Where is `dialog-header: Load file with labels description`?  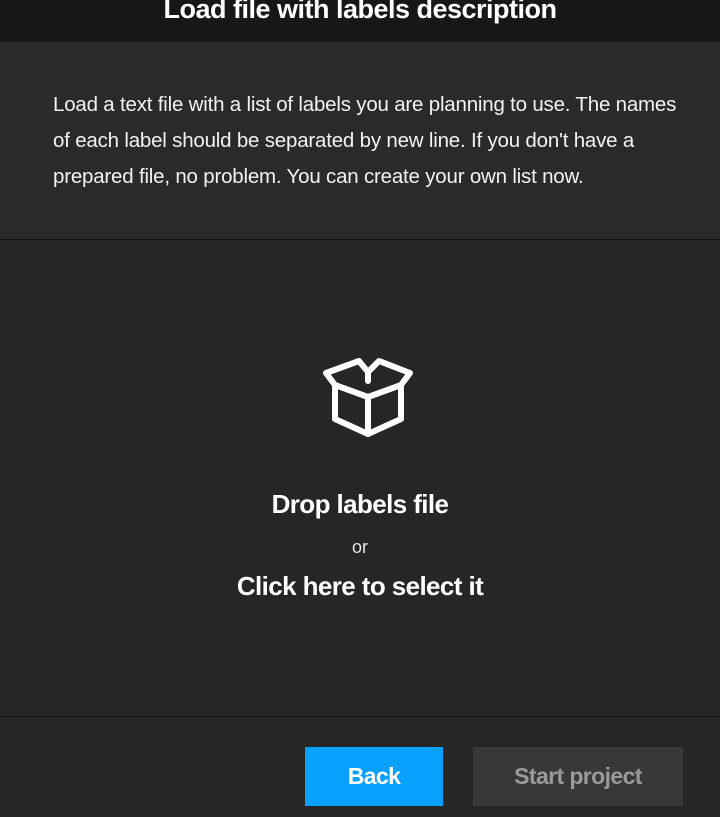 dialog-header: Load file with labels description is located at coordinates (360, 21).